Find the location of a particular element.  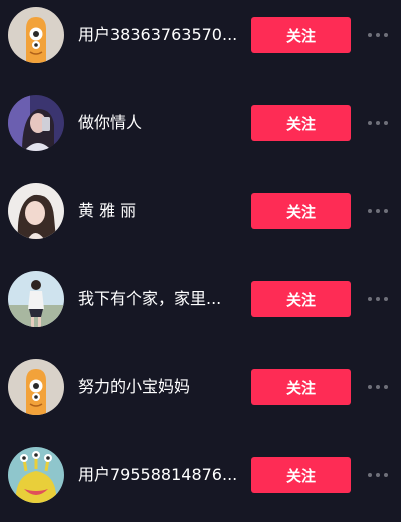

username: 努力的小宝妈妈 is located at coordinates (158, 387).